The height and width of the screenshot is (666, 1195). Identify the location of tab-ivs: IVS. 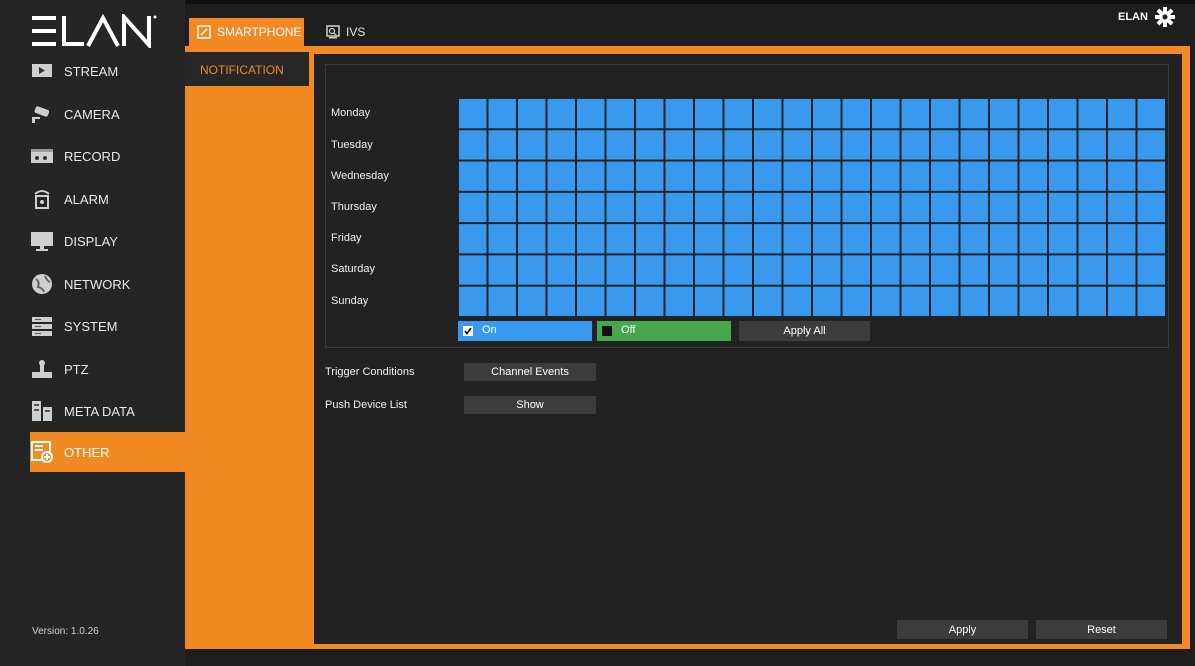
(348, 32).